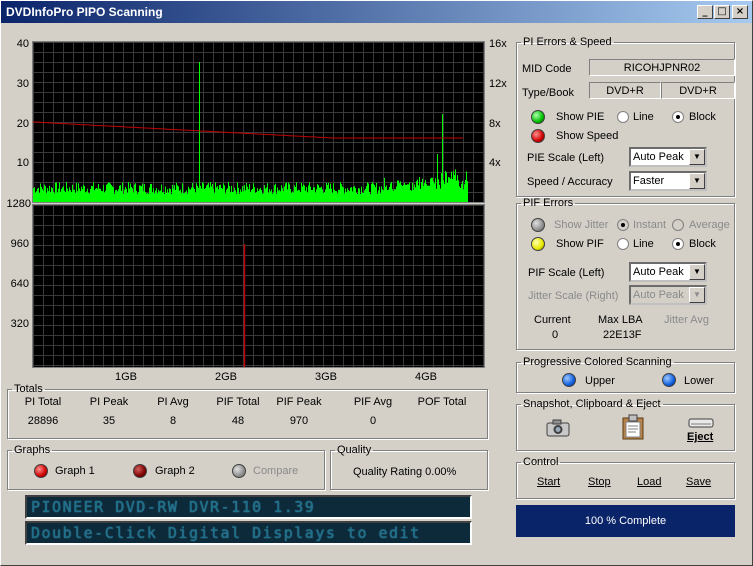 The width and height of the screenshot is (753, 566). I want to click on pie-axis-label: 10, so click(22, 163).